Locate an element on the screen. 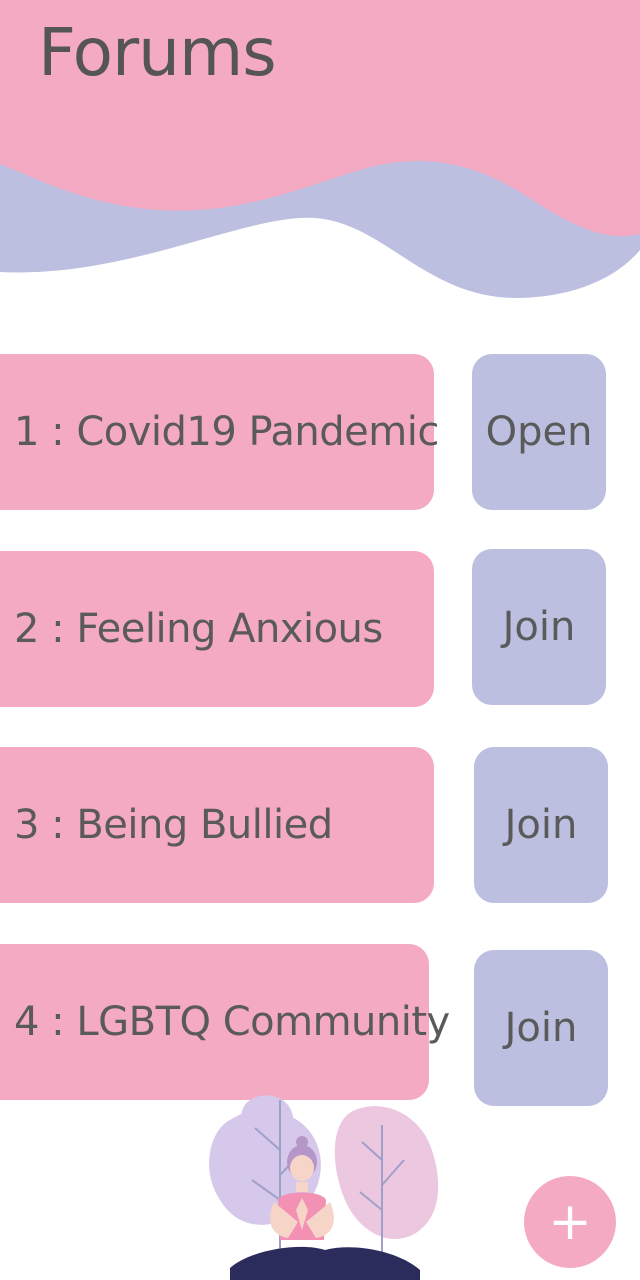  page-title: Forums is located at coordinates (157, 52).